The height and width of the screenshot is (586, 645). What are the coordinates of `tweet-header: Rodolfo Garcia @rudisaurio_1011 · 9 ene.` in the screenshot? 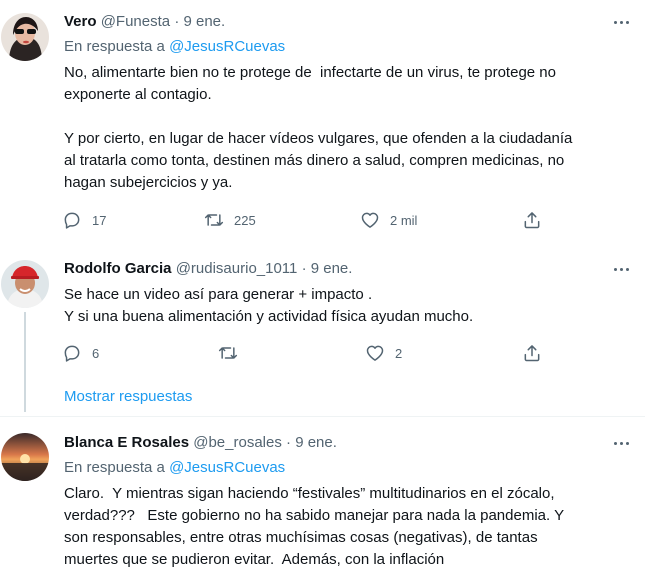 It's located at (208, 269).